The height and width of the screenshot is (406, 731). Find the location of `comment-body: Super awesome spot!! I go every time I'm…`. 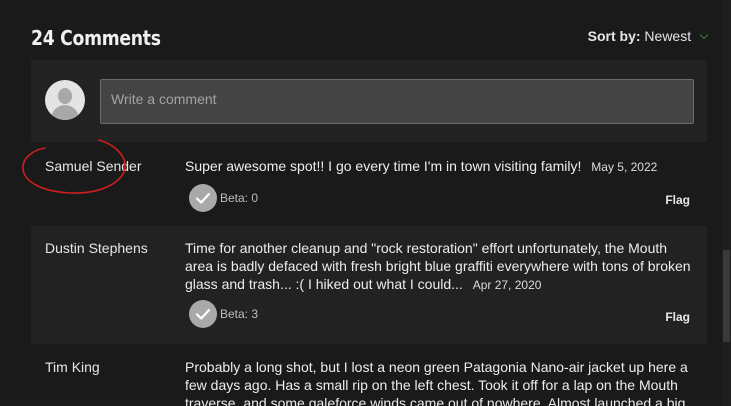

comment-body: Super awesome spot!! I go every time I'm… is located at coordinates (441, 166).